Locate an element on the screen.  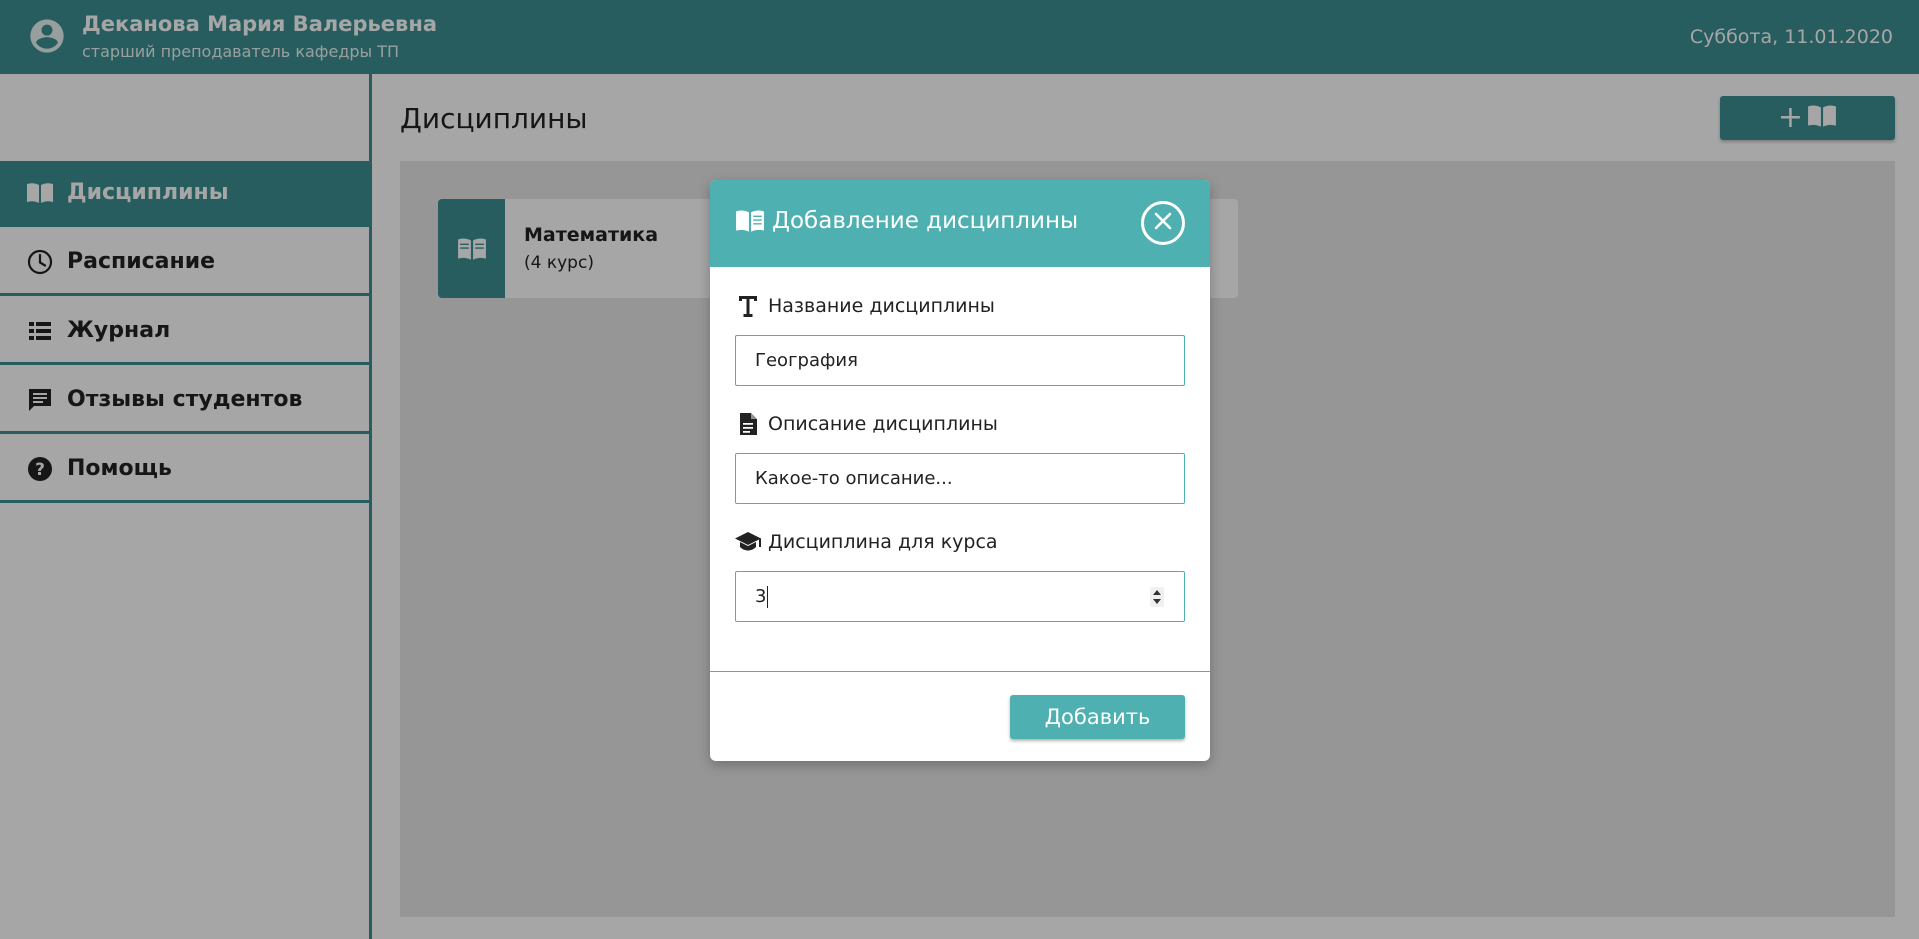
graduation-cap-icon is located at coordinates (748, 542).